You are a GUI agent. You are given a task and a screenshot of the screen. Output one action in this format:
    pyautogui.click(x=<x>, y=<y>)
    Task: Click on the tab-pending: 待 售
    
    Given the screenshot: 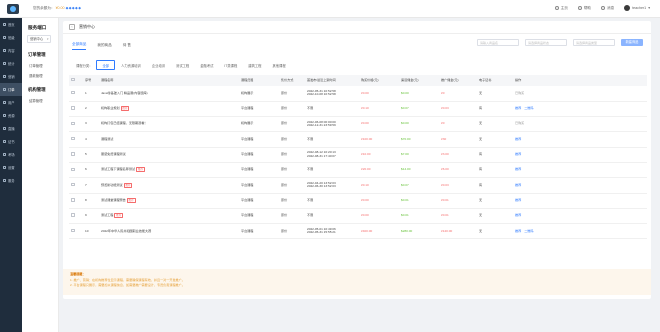 What is the action you would take?
    pyautogui.click(x=127, y=46)
    